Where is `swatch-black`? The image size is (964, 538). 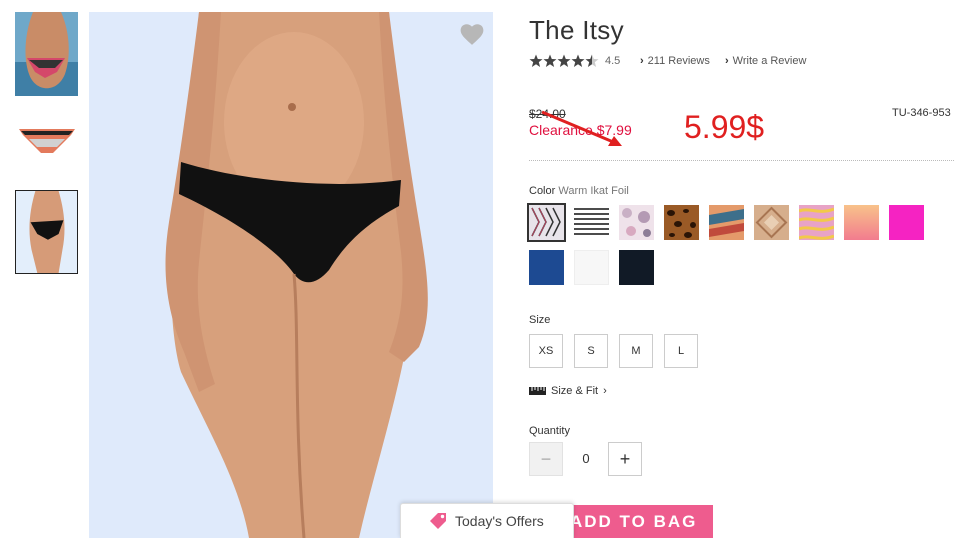
swatch-black is located at coordinates (636, 267).